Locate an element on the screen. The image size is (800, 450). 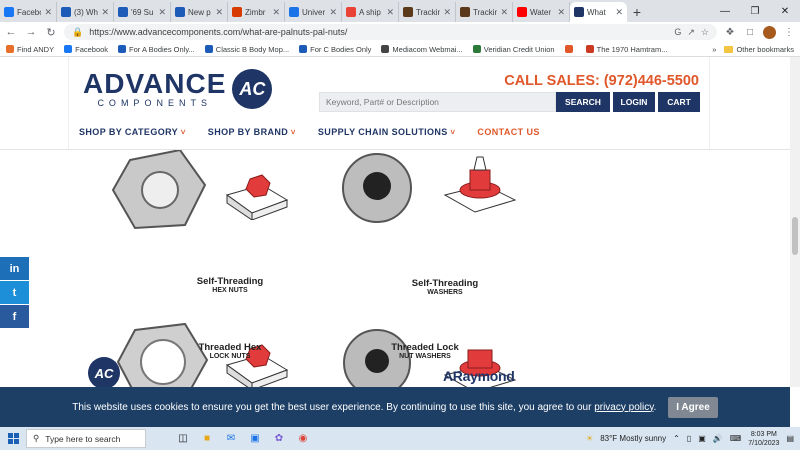
network-icon: ▣ is located at coordinates (702, 438).